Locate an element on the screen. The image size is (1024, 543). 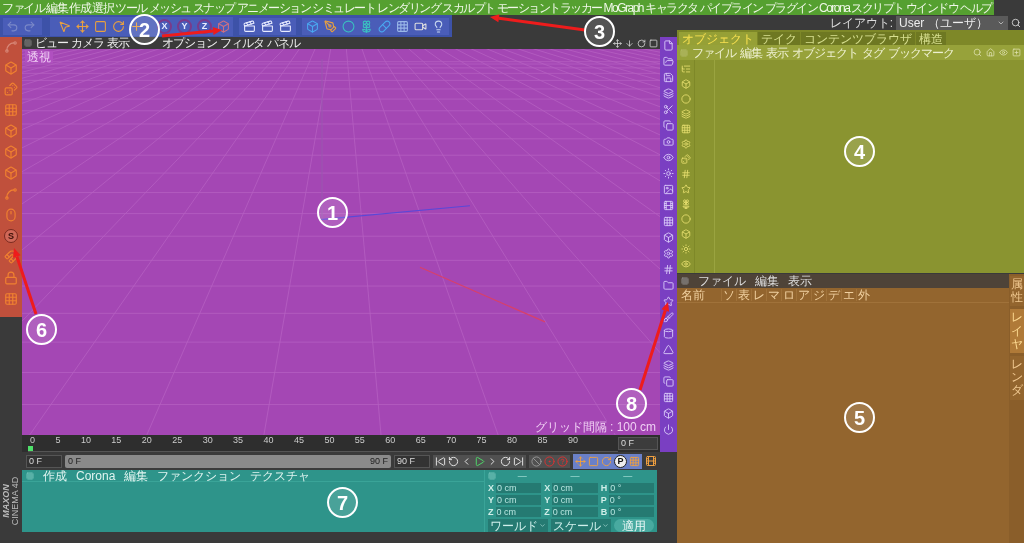
search-icon is located at coordinates (1016, 22).